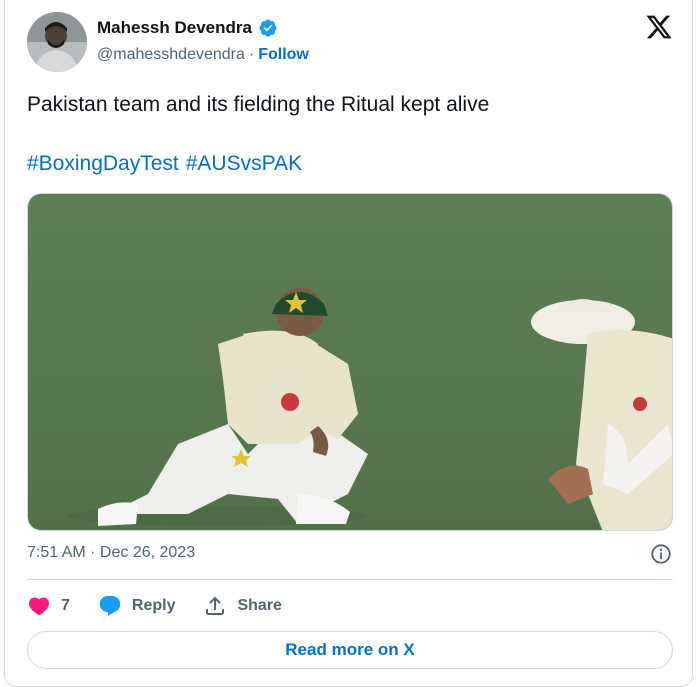 The image size is (697, 687). Describe the element at coordinates (259, 605) in the screenshot. I see `share-label: Share` at that location.